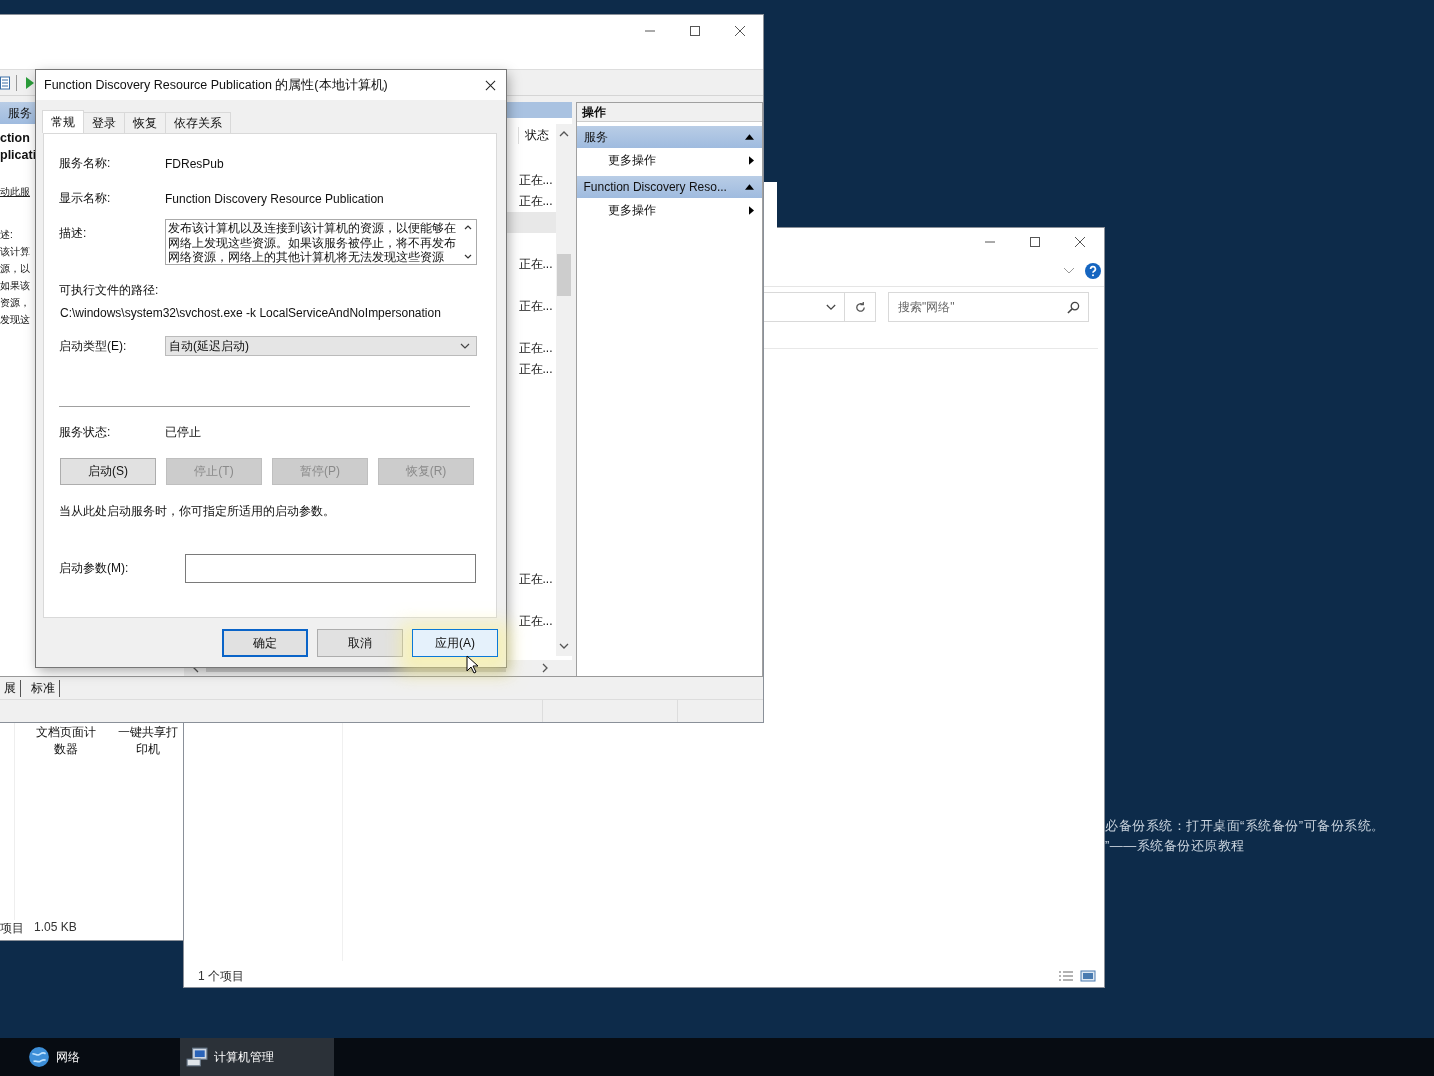 Image resolution: width=1434 pixels, height=1076 pixels. I want to click on taskbar-item: 网络, so click(54, 1057).